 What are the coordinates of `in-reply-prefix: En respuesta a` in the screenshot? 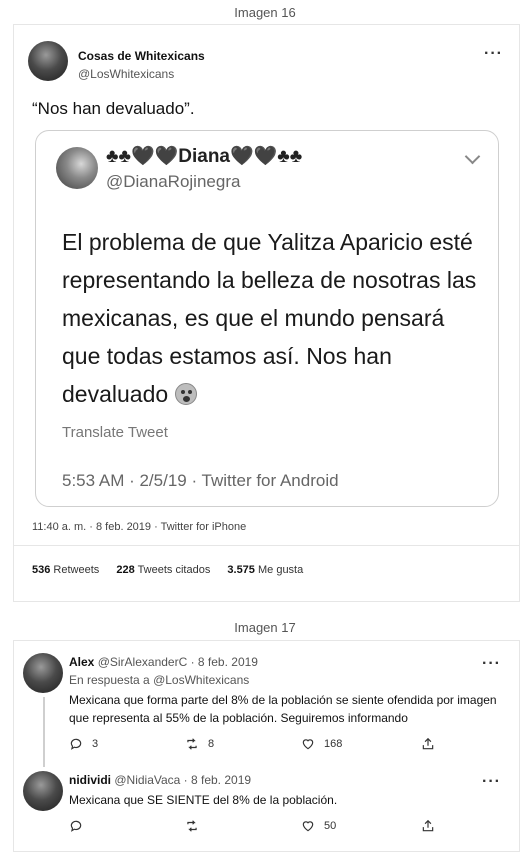 It's located at (109, 680).